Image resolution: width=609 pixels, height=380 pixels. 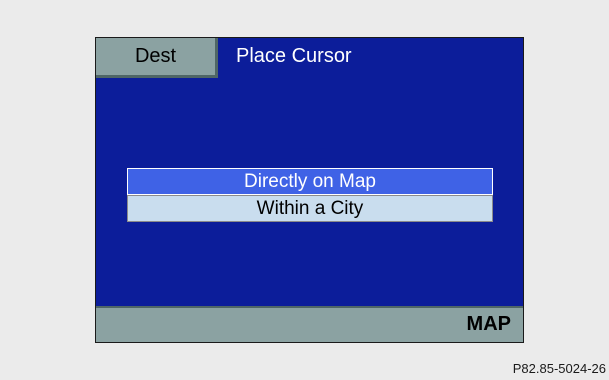 I want to click on map-softkey-button: MAP, so click(x=489, y=324).